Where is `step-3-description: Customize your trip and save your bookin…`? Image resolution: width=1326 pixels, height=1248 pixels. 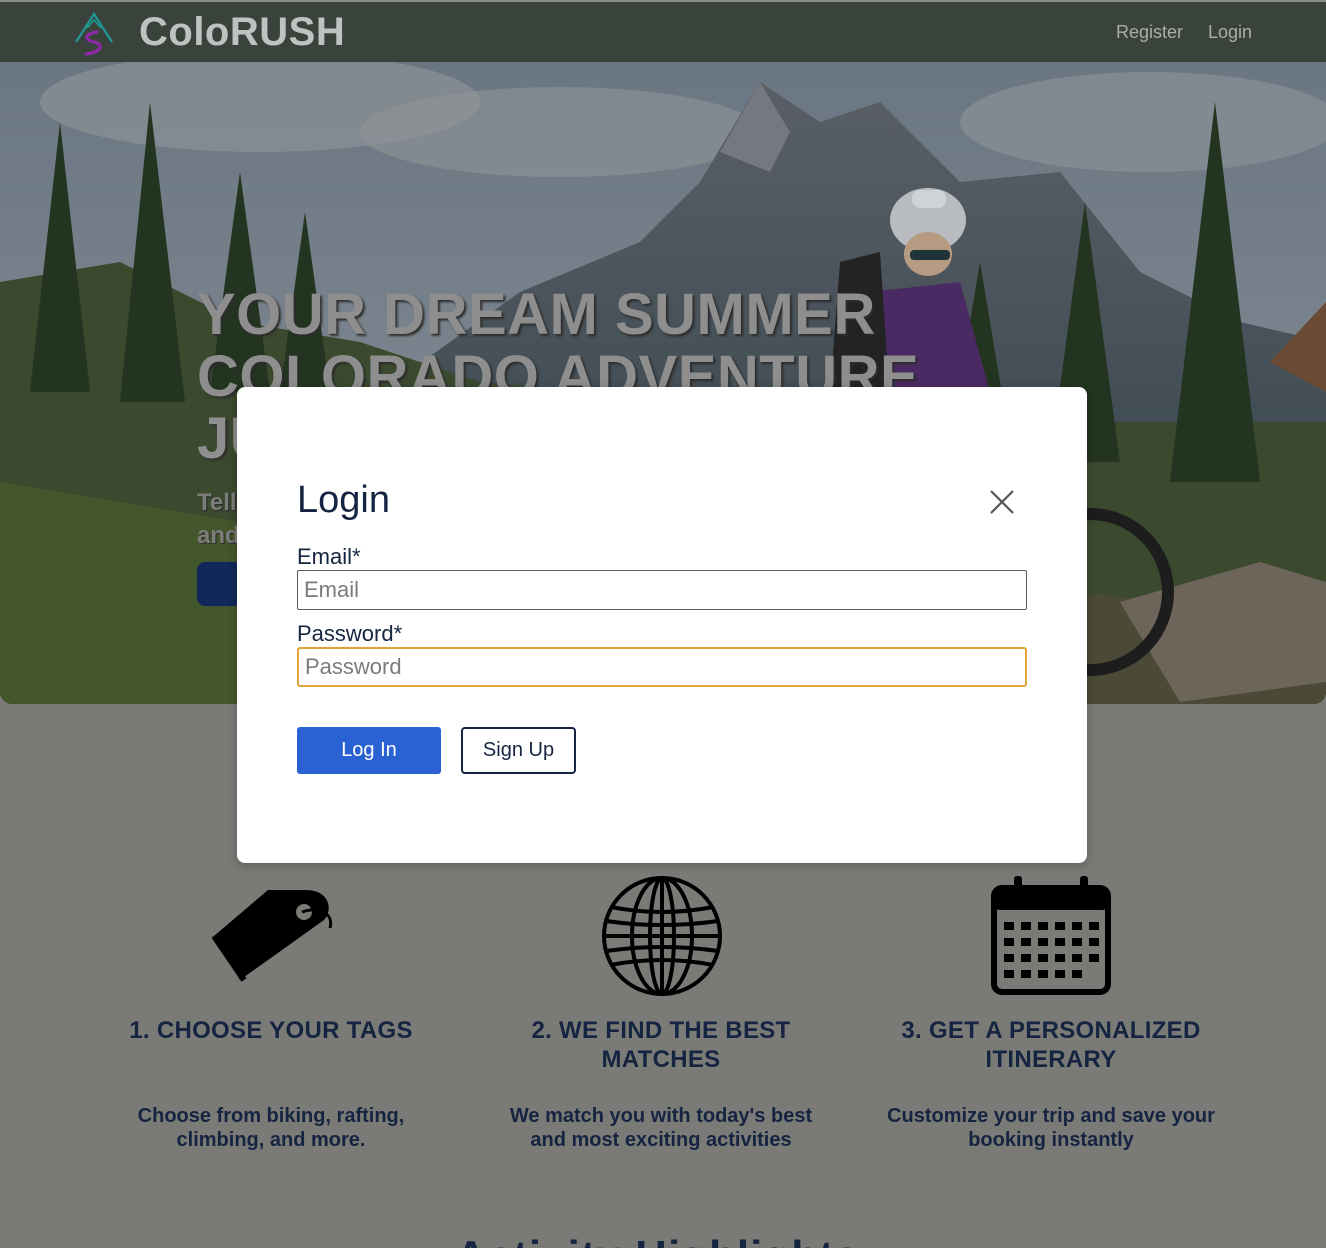
step-3-description: Customize your trip and save your bookin… is located at coordinates (1051, 1128).